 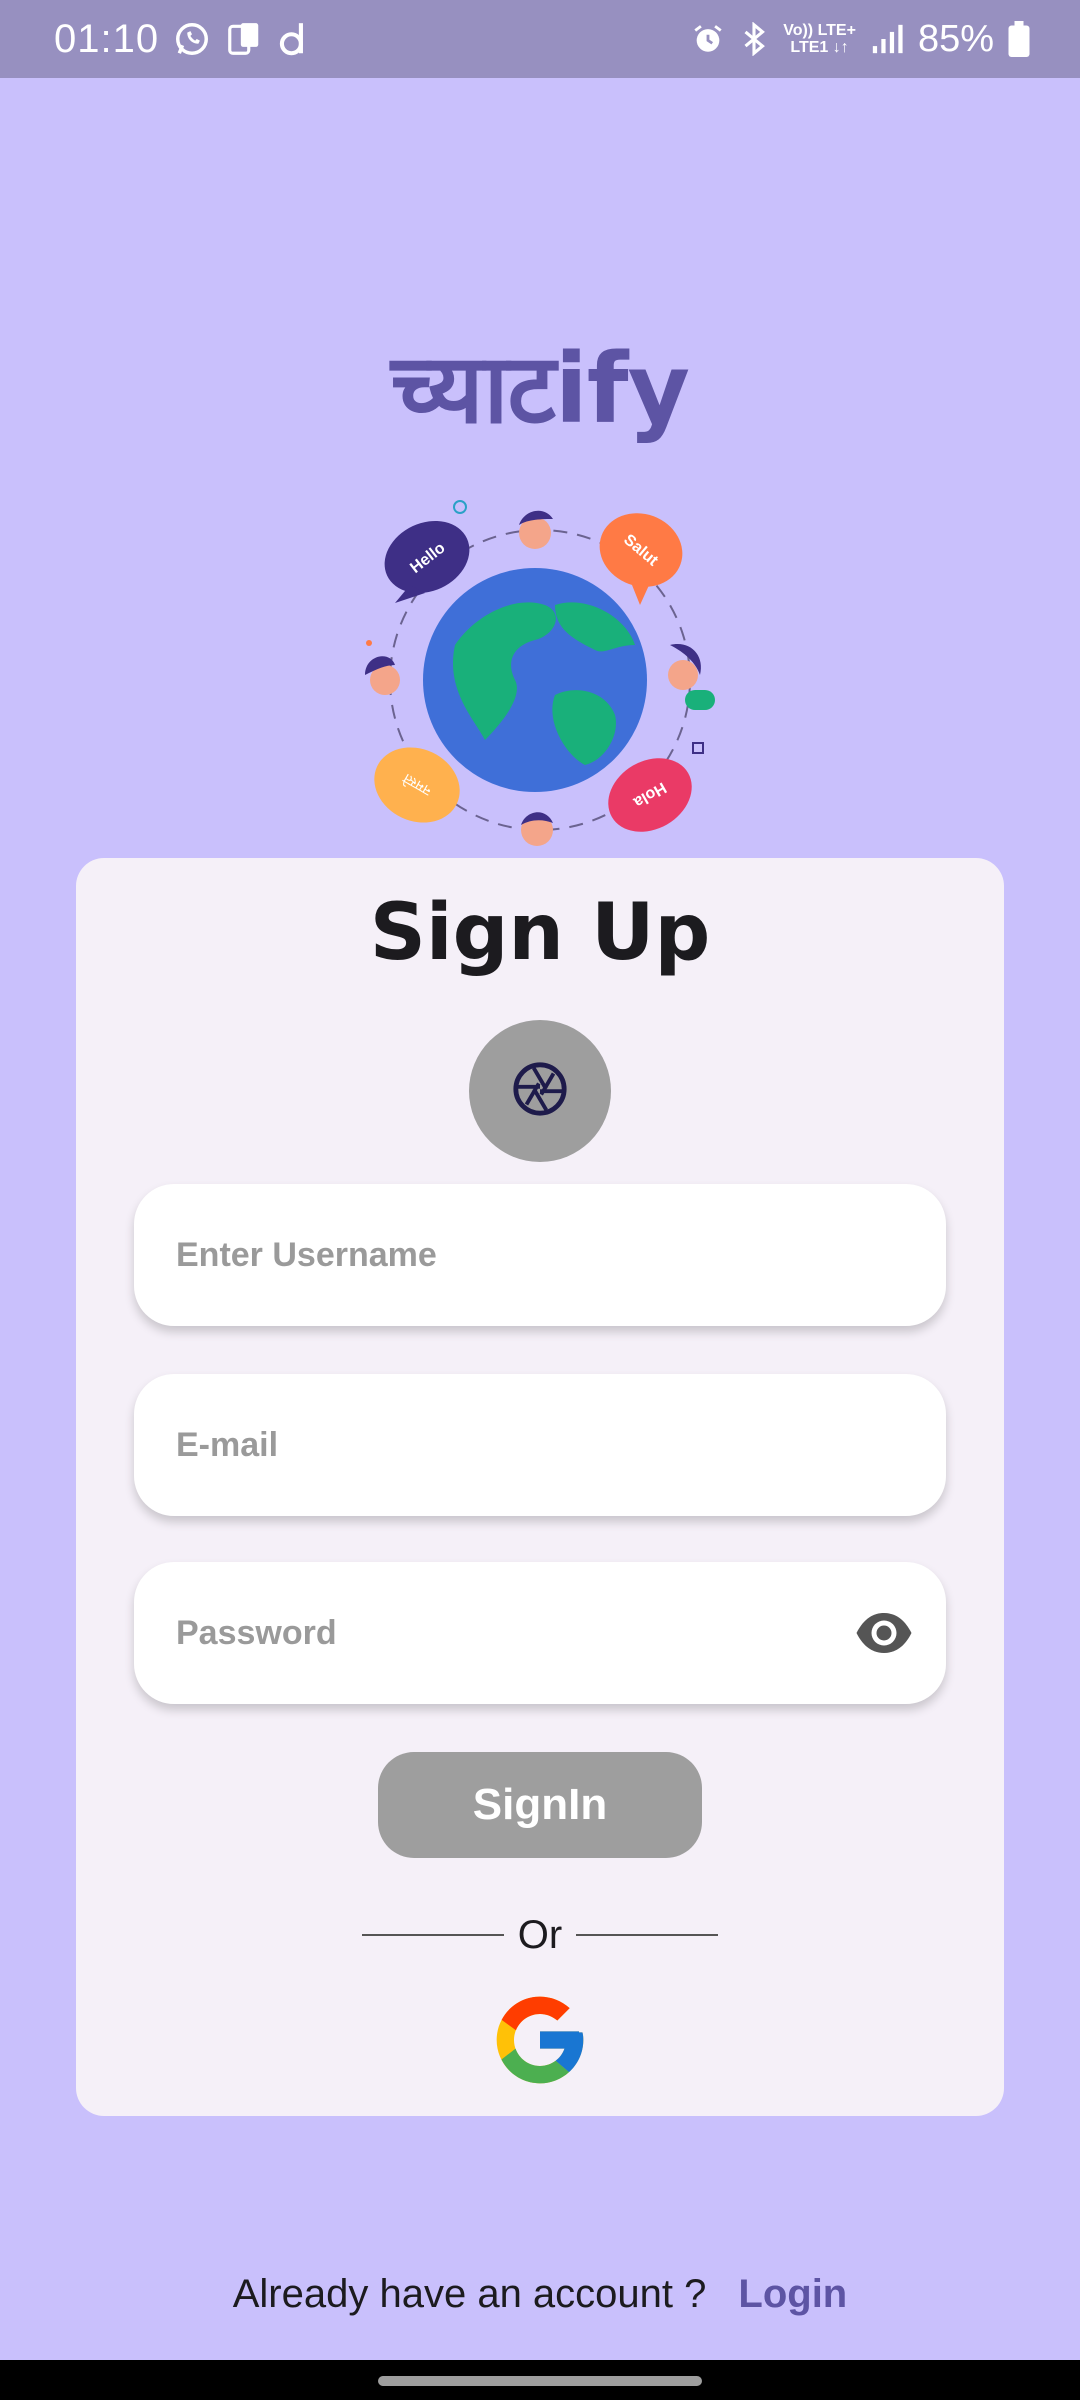 I want to click on or-divider-line-left, so click(x=433, y=1935).